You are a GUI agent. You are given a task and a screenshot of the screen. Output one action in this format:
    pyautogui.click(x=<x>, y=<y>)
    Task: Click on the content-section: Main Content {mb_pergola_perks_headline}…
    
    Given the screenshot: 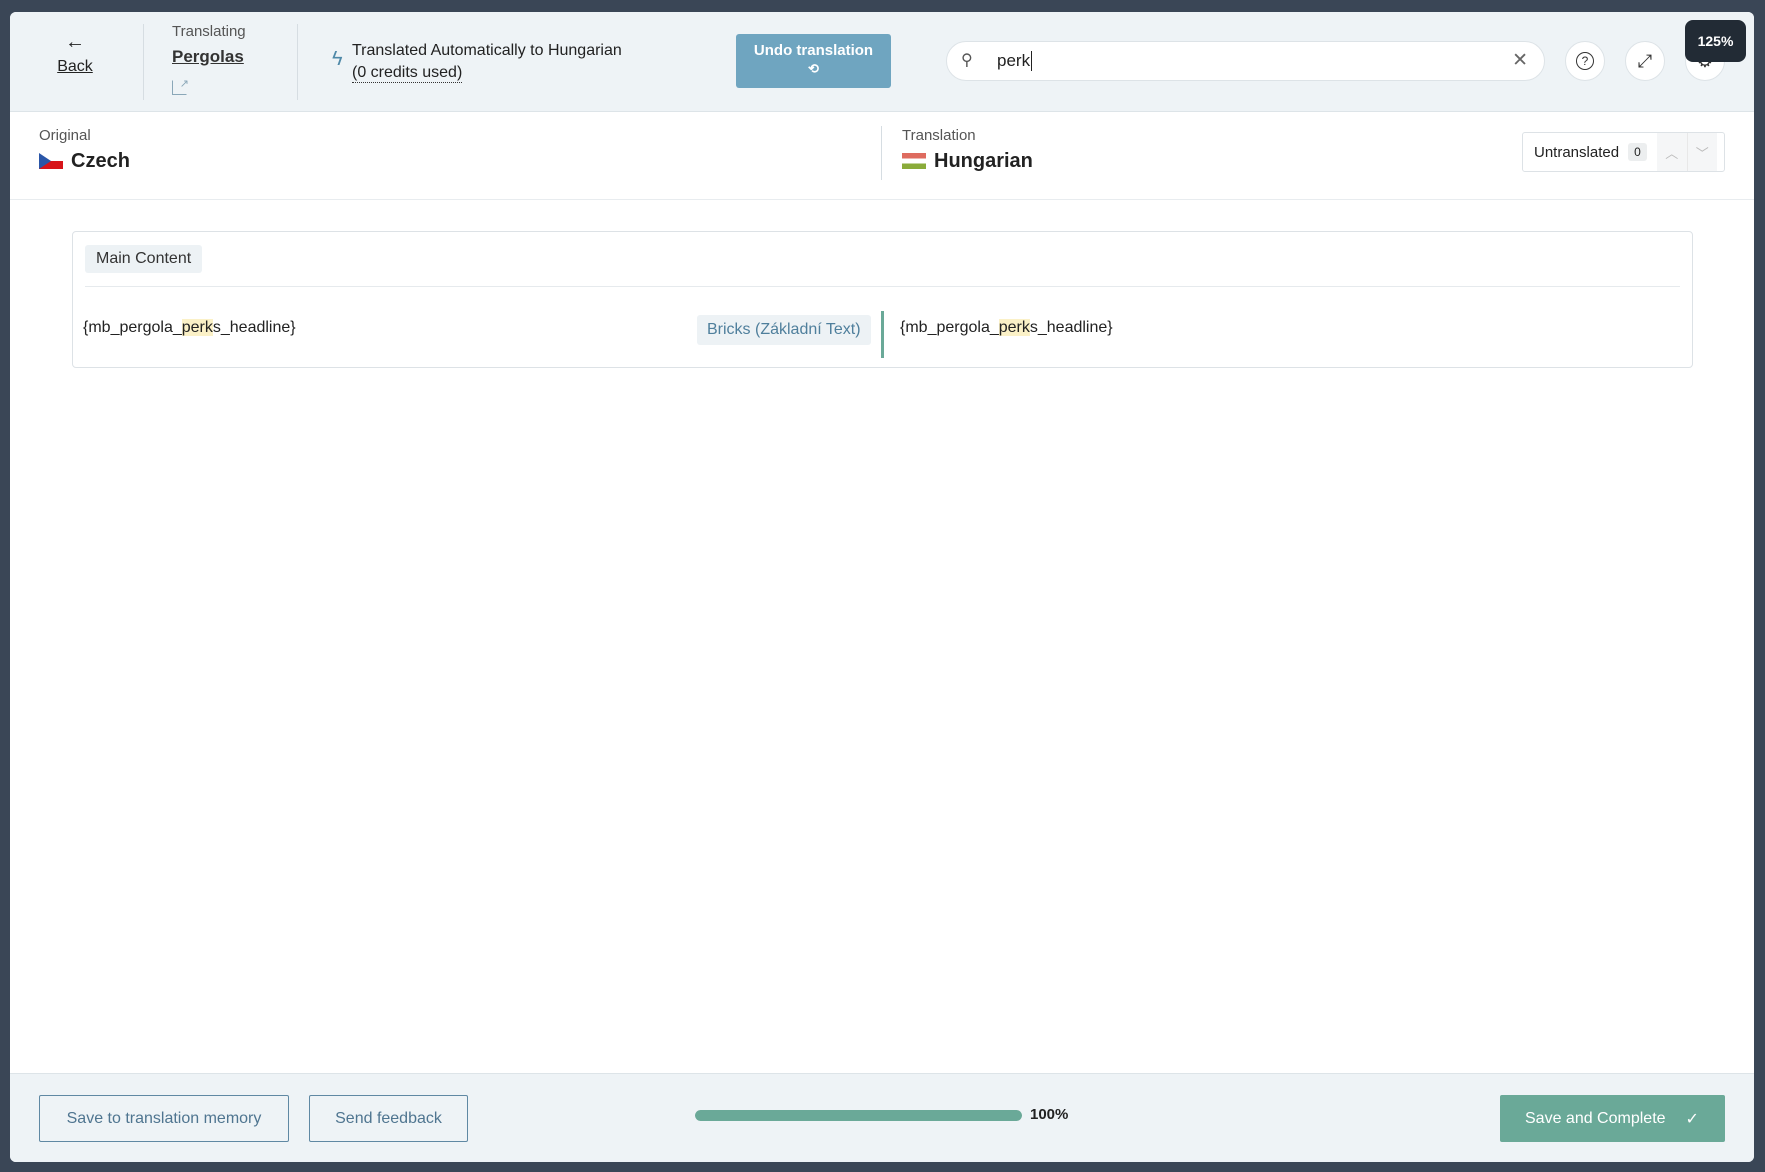 What is the action you would take?
    pyautogui.click(x=882, y=299)
    